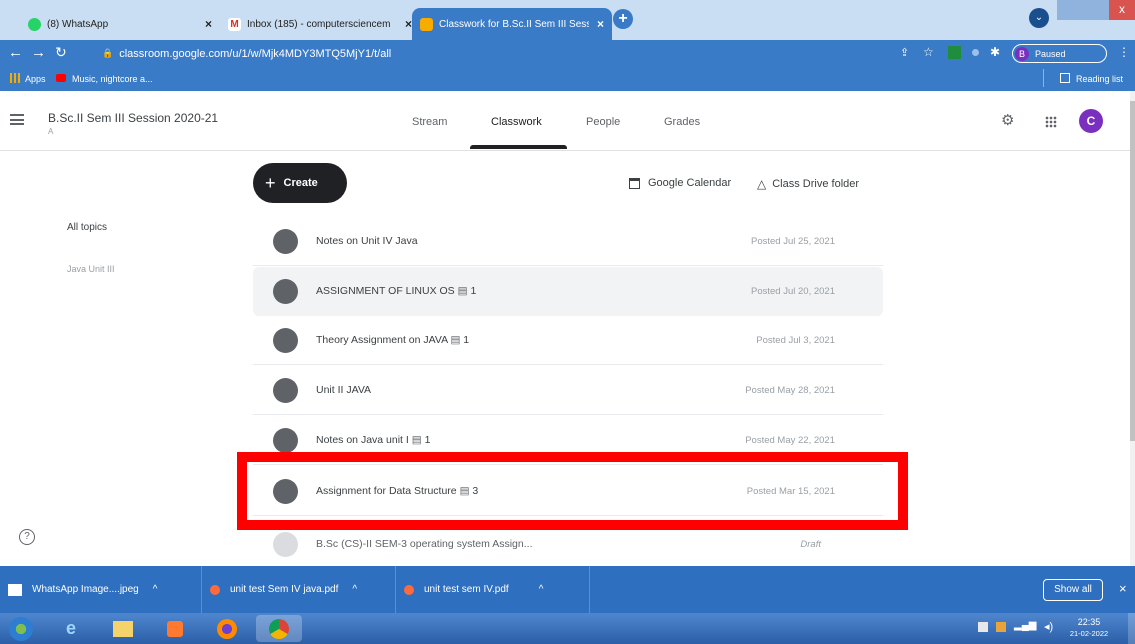 The height and width of the screenshot is (644, 1135). Describe the element at coordinates (1091, 121) in the screenshot. I see `account-avatar: C` at that location.